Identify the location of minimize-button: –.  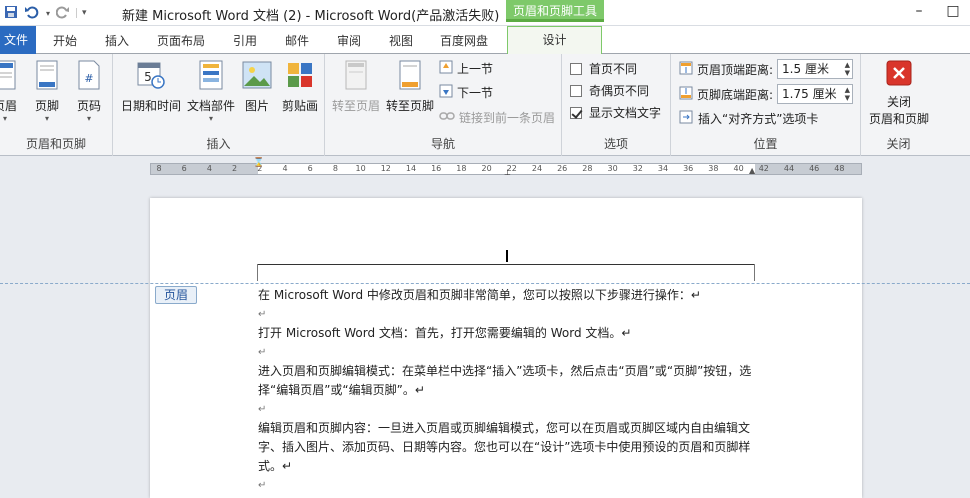
(919, 11).